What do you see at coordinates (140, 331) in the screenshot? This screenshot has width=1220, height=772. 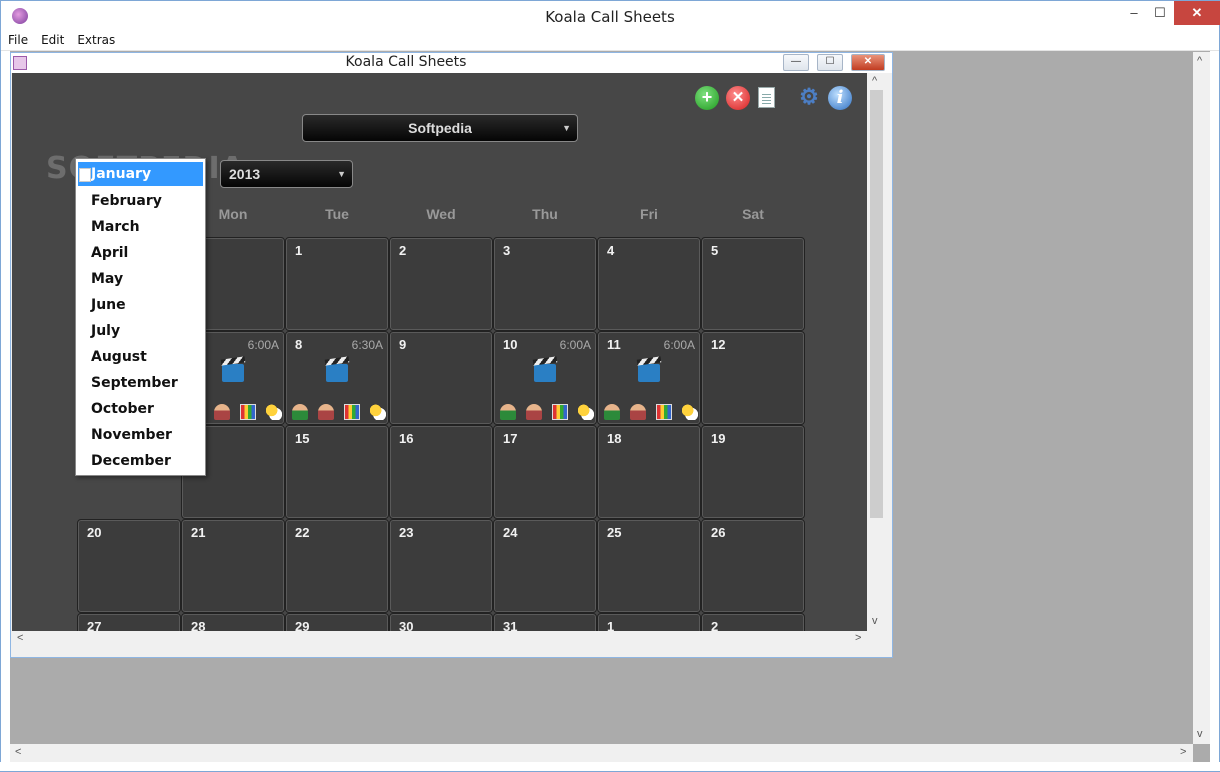 I see `month-option-july: July` at bounding box center [140, 331].